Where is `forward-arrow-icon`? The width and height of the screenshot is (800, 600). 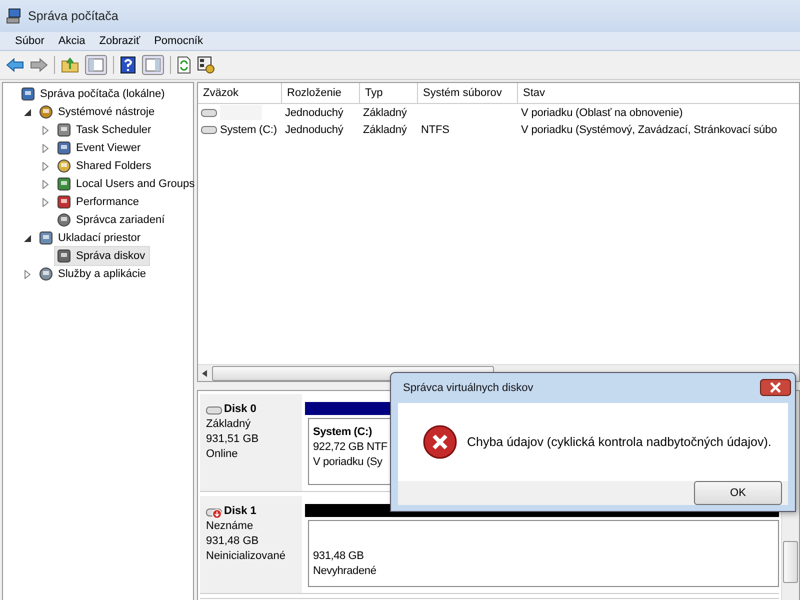
forward-arrow-icon is located at coordinates (39, 65).